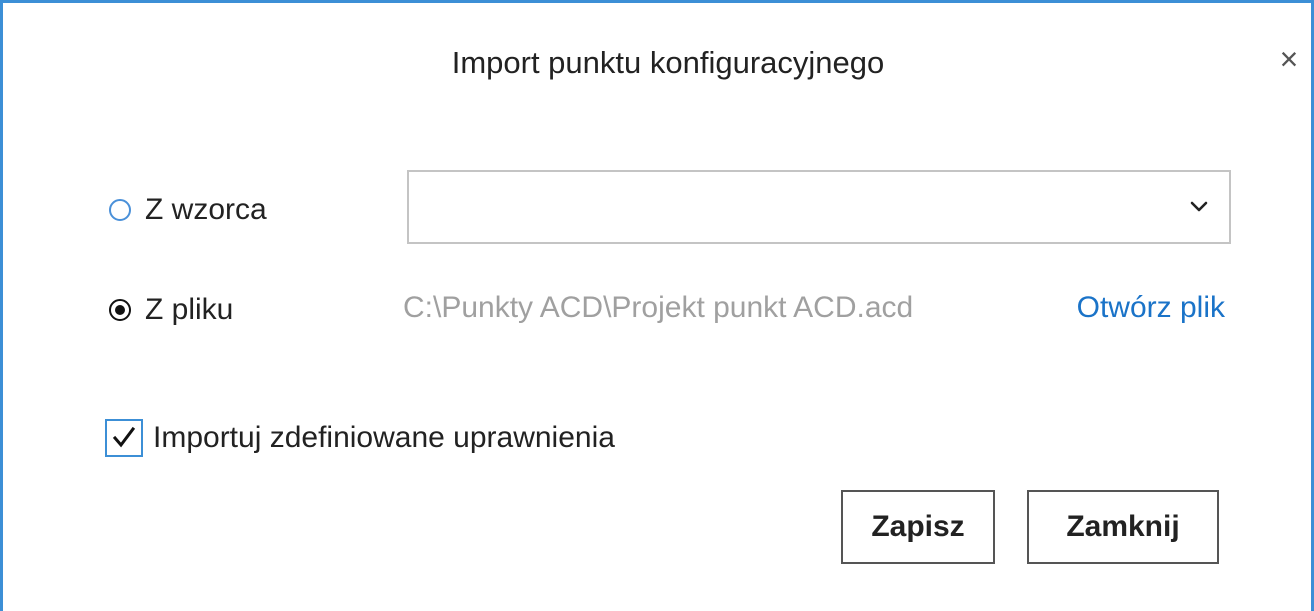 This screenshot has height=611, width=1314. I want to click on template-dropdown, so click(819, 207).